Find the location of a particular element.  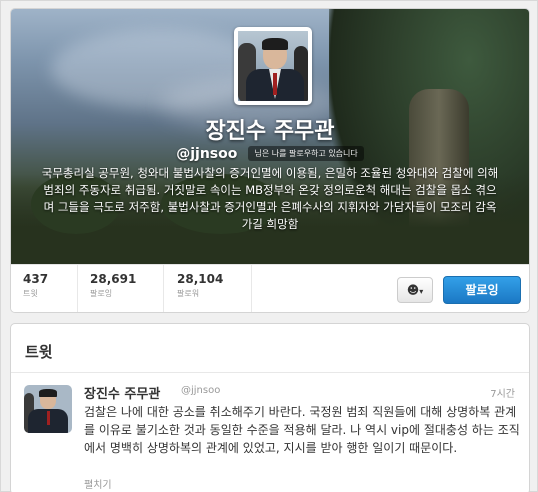

follow-button: 팔로잉 is located at coordinates (482, 290).